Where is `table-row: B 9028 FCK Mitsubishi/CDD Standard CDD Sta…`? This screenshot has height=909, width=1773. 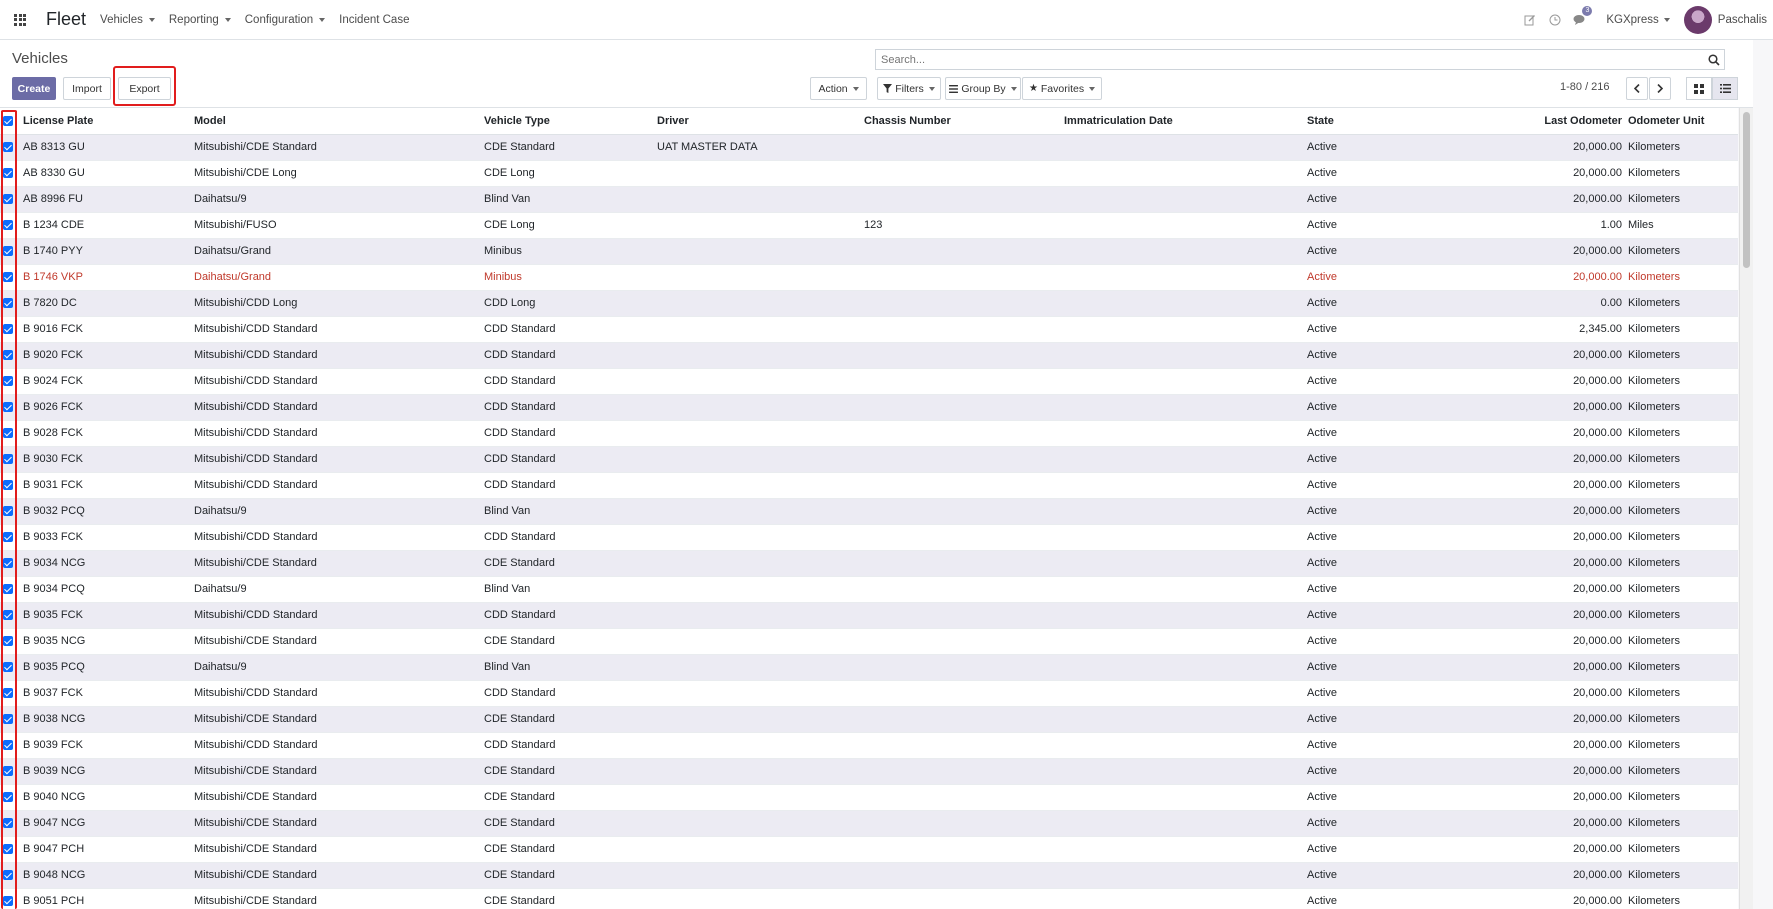
table-row: B 9028 FCK Mitsubishi/CDD Standard CDD Sta… is located at coordinates (869, 432).